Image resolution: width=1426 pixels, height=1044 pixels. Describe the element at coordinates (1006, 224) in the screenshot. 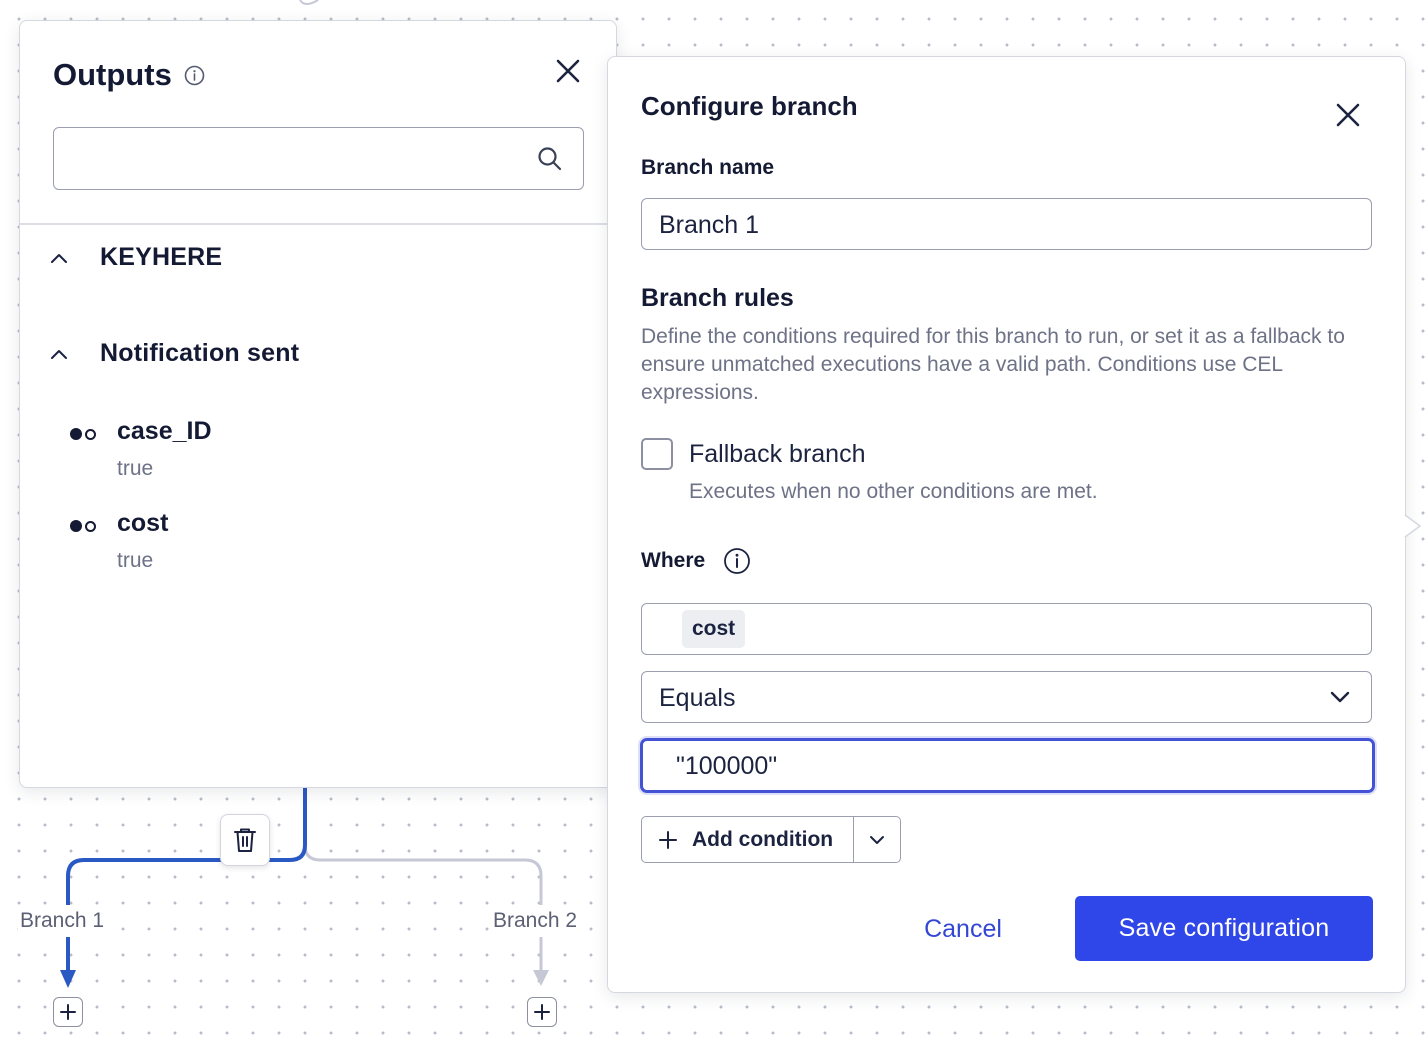

I see `branch-name-input: Branch 1` at that location.